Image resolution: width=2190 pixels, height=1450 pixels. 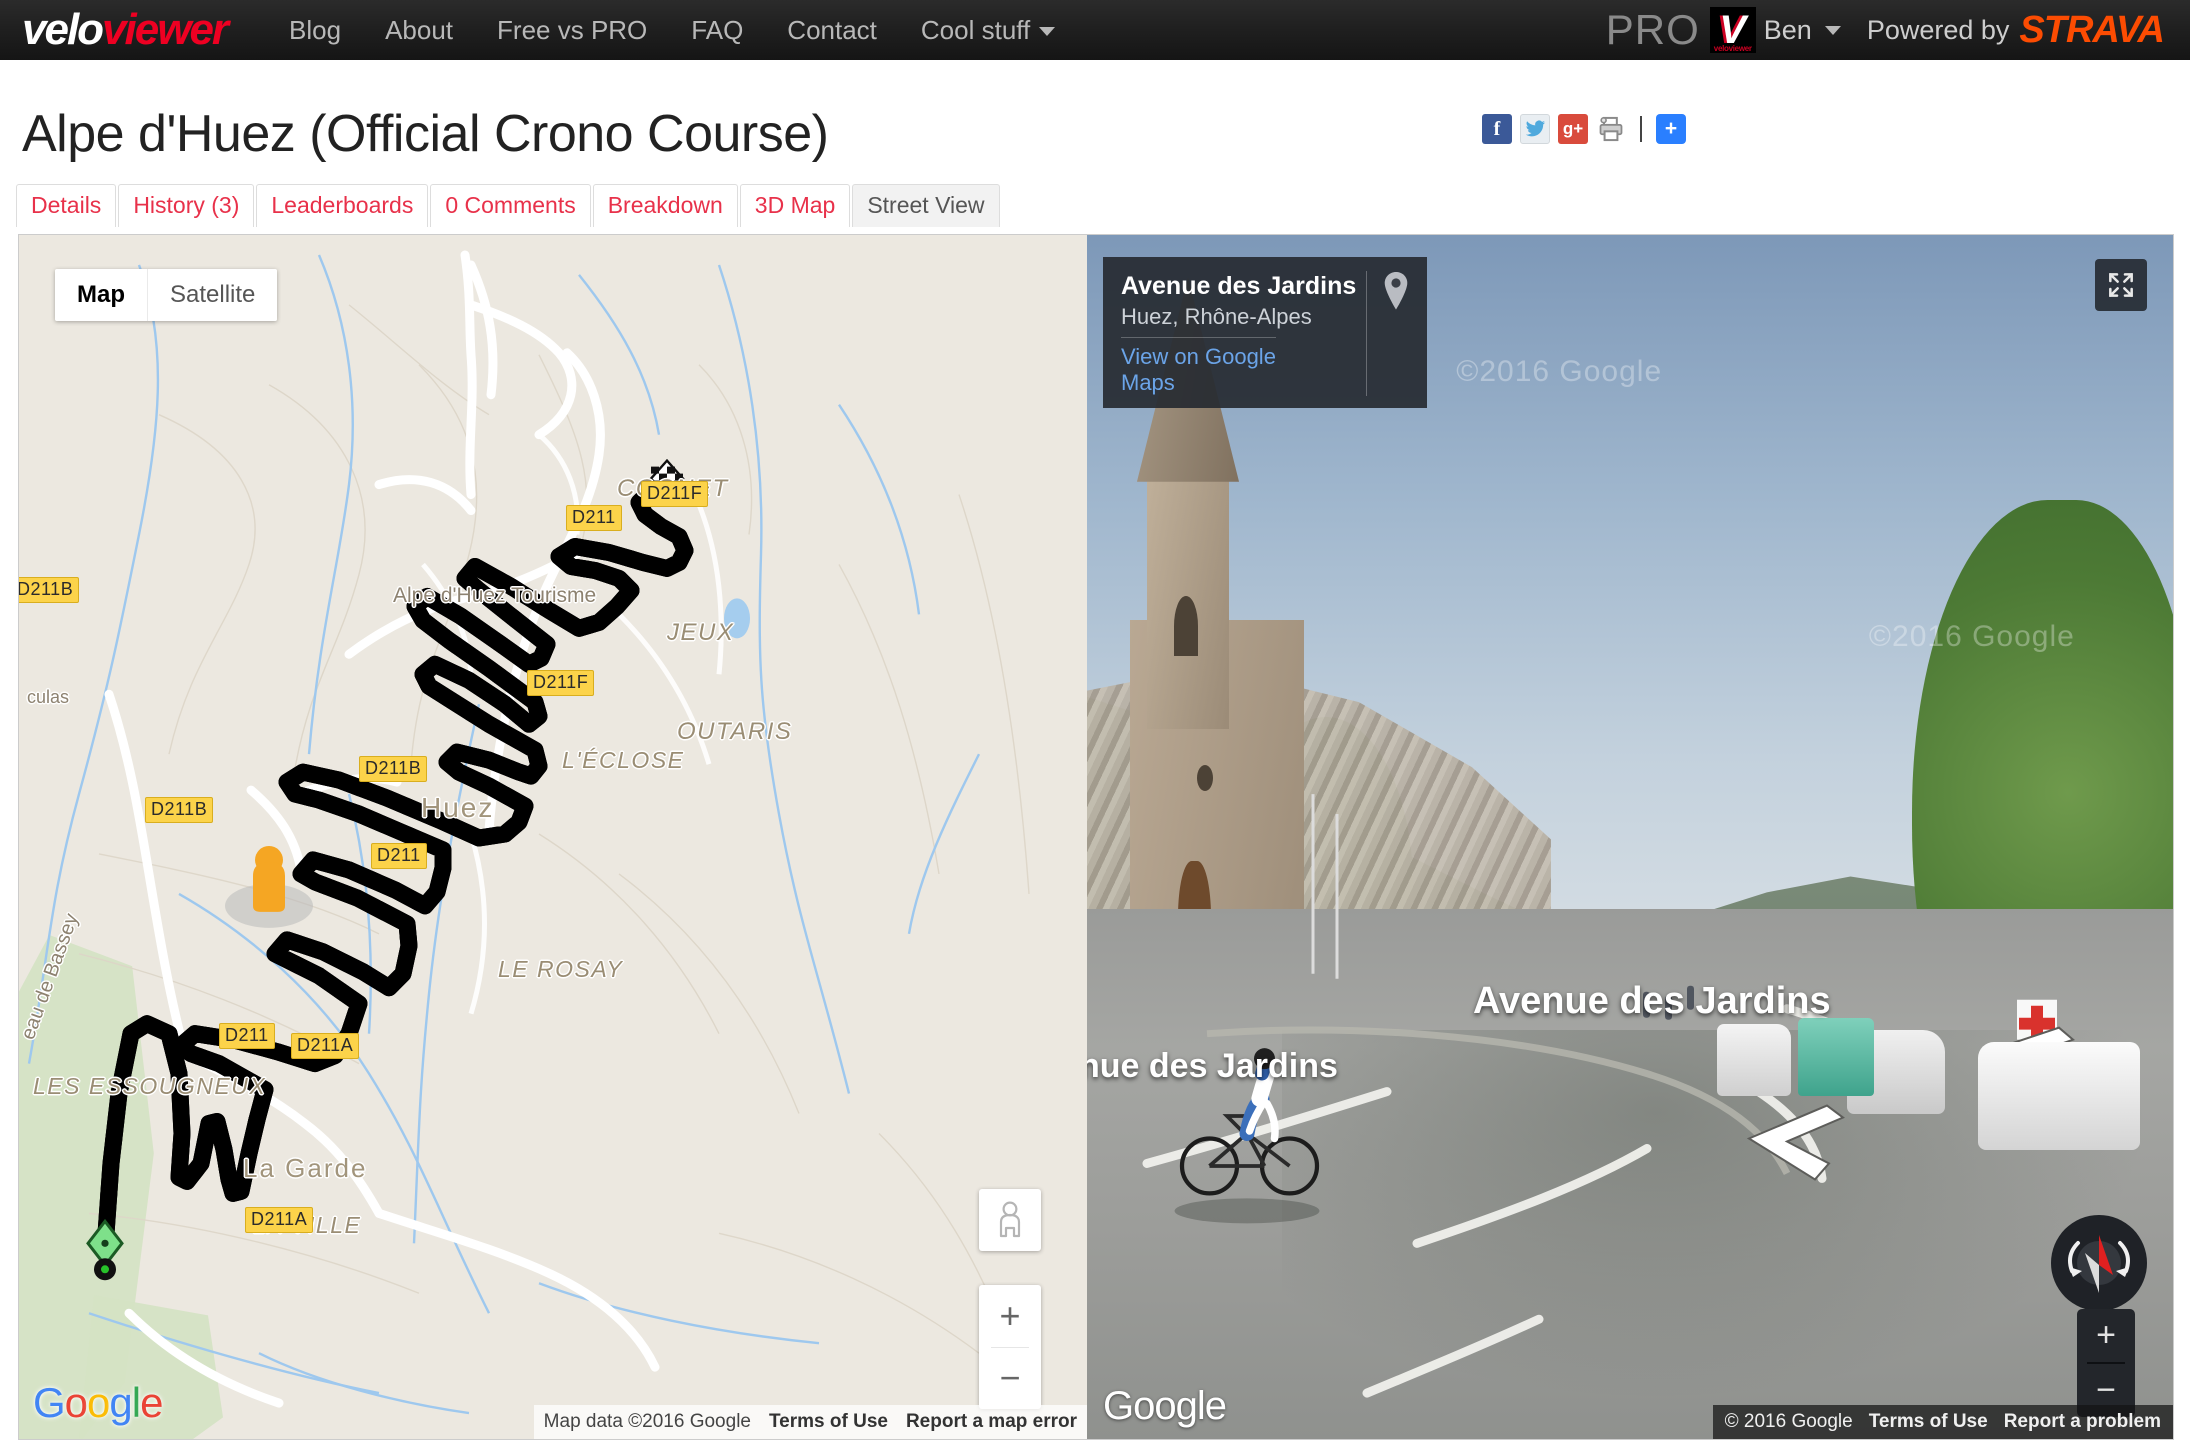 What do you see at coordinates (1396, 291) in the screenshot?
I see `map-pin-icon` at bounding box center [1396, 291].